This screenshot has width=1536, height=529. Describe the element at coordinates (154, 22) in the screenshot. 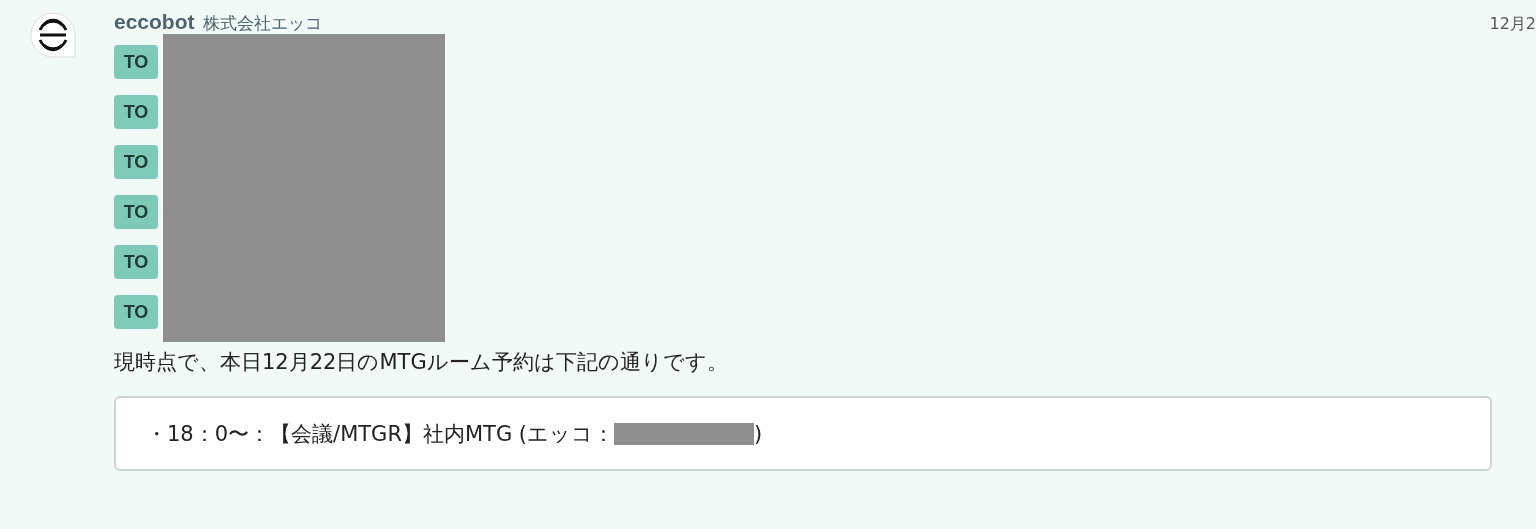

I see `sender-name: eccobot` at that location.